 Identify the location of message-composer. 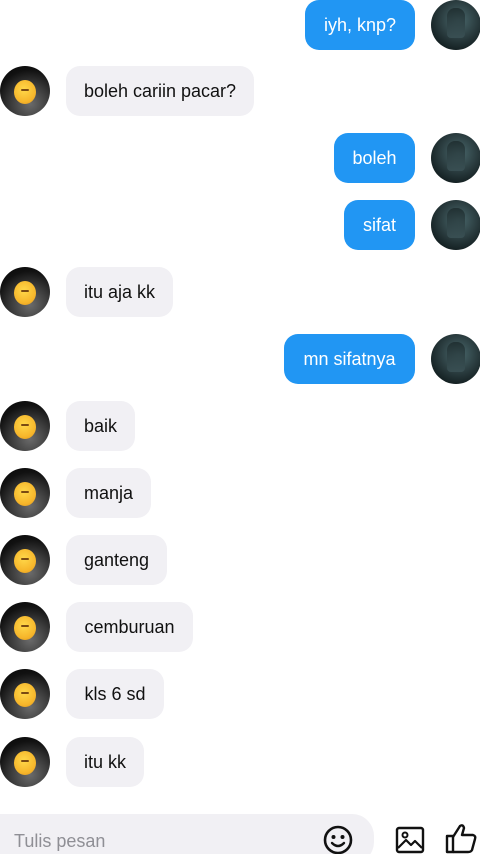
(240, 834).